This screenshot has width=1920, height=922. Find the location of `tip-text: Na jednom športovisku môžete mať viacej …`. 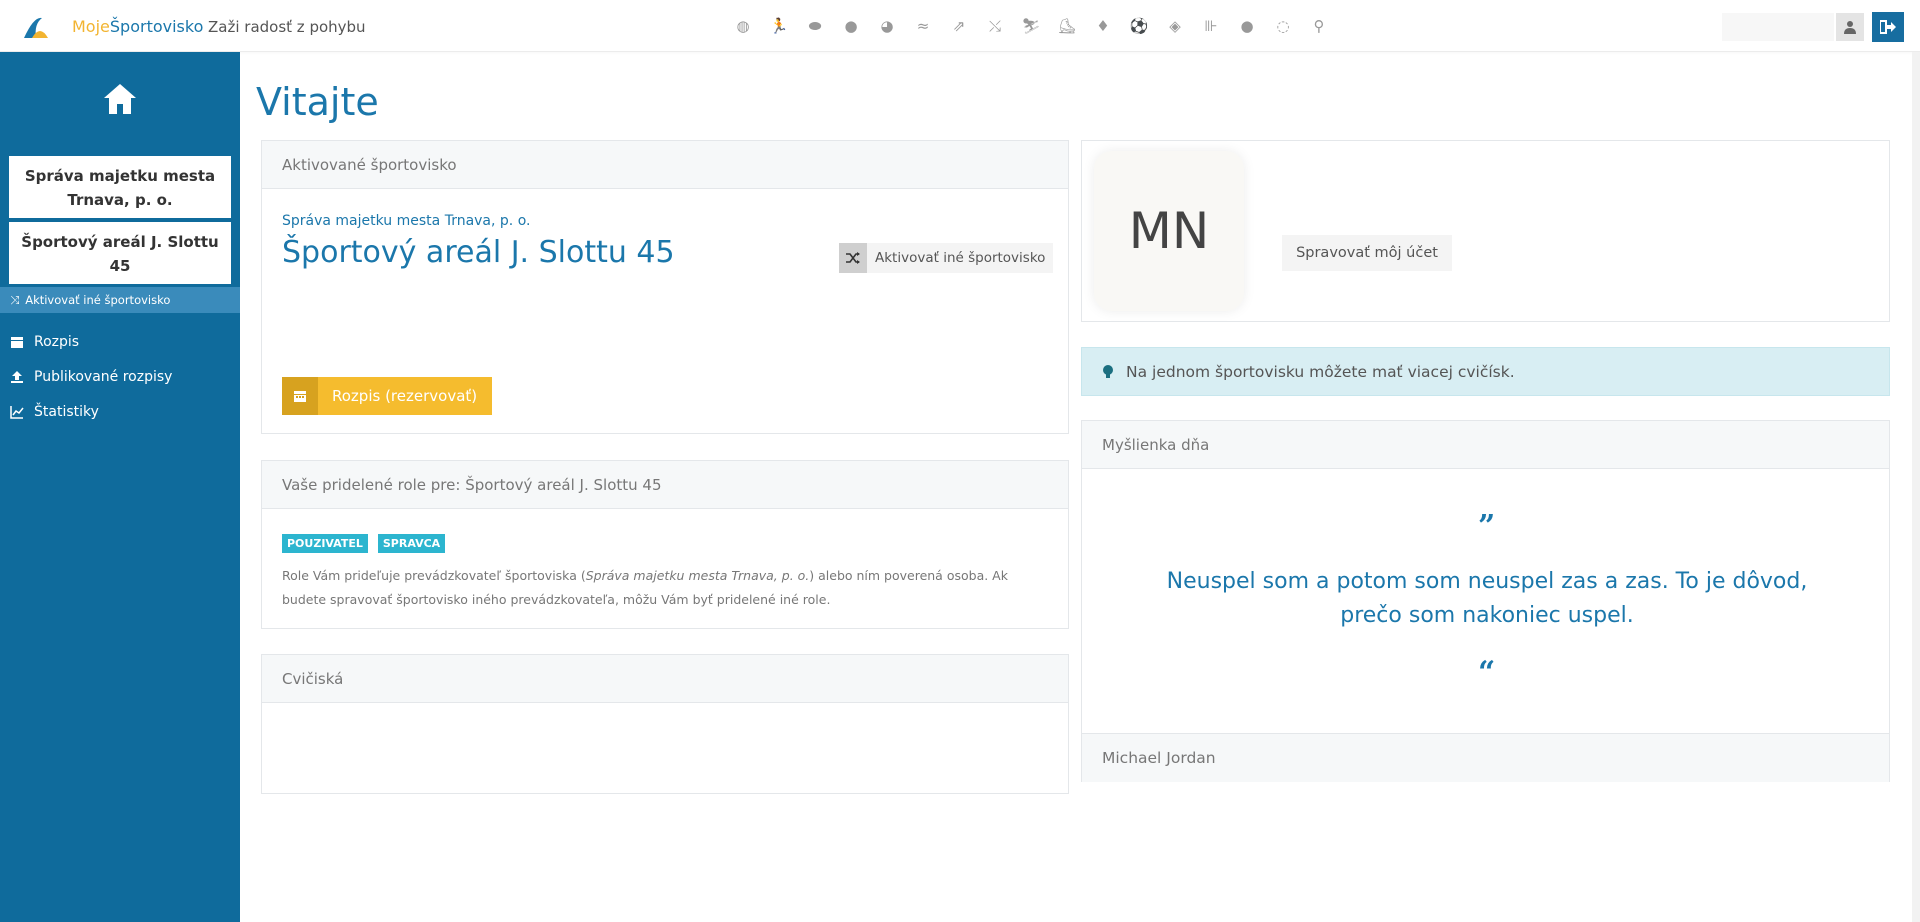

tip-text: Na jednom športovisku môžete mať viacej … is located at coordinates (1320, 371).